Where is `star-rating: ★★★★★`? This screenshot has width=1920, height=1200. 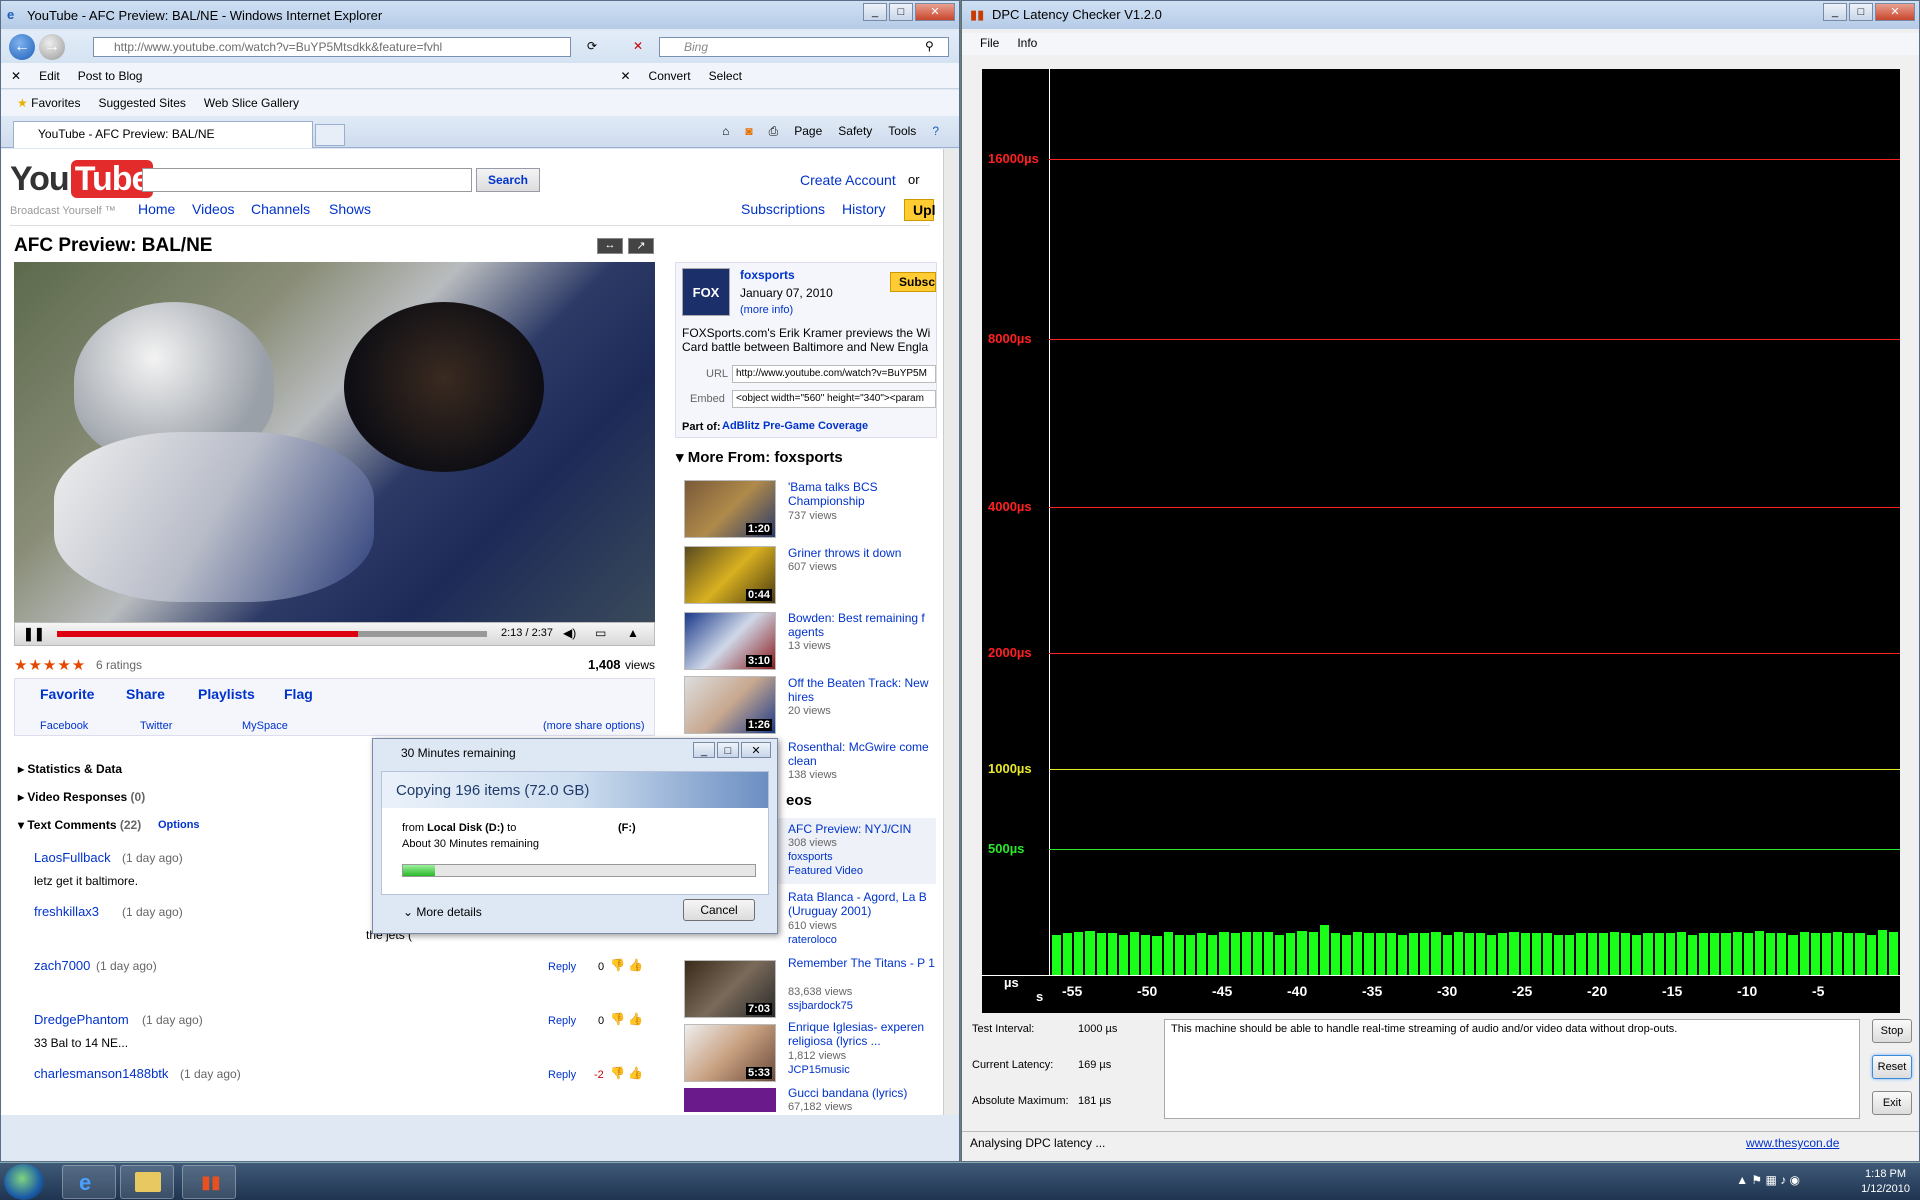
star-rating: ★★★★★ is located at coordinates (50, 665).